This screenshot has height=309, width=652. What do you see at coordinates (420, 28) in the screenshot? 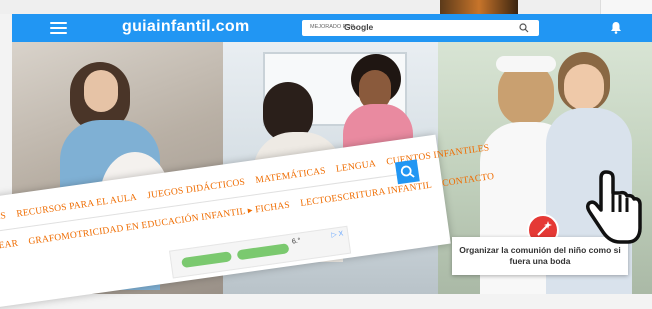
I see `search-box: MEJORADO POR Google` at bounding box center [420, 28].